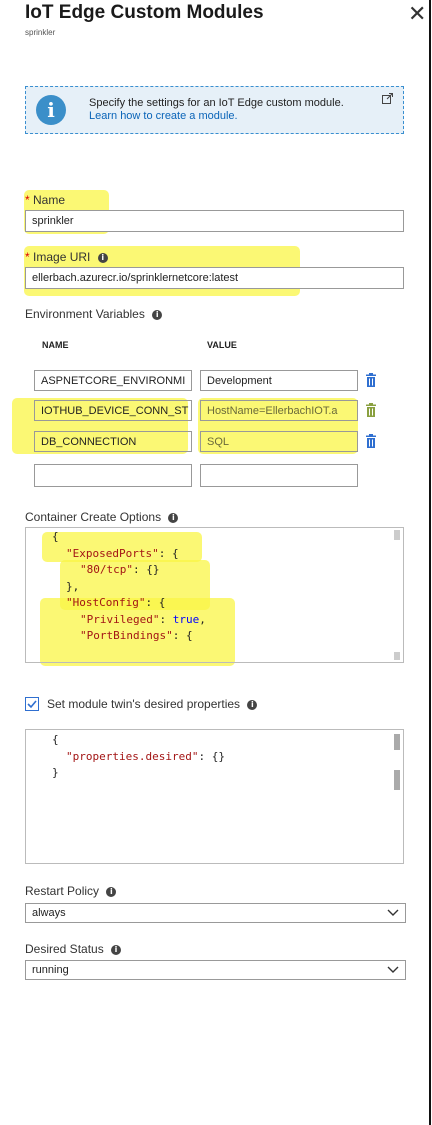 The image size is (432, 1125). I want to click on env-col-value: VALUE, so click(222, 345).